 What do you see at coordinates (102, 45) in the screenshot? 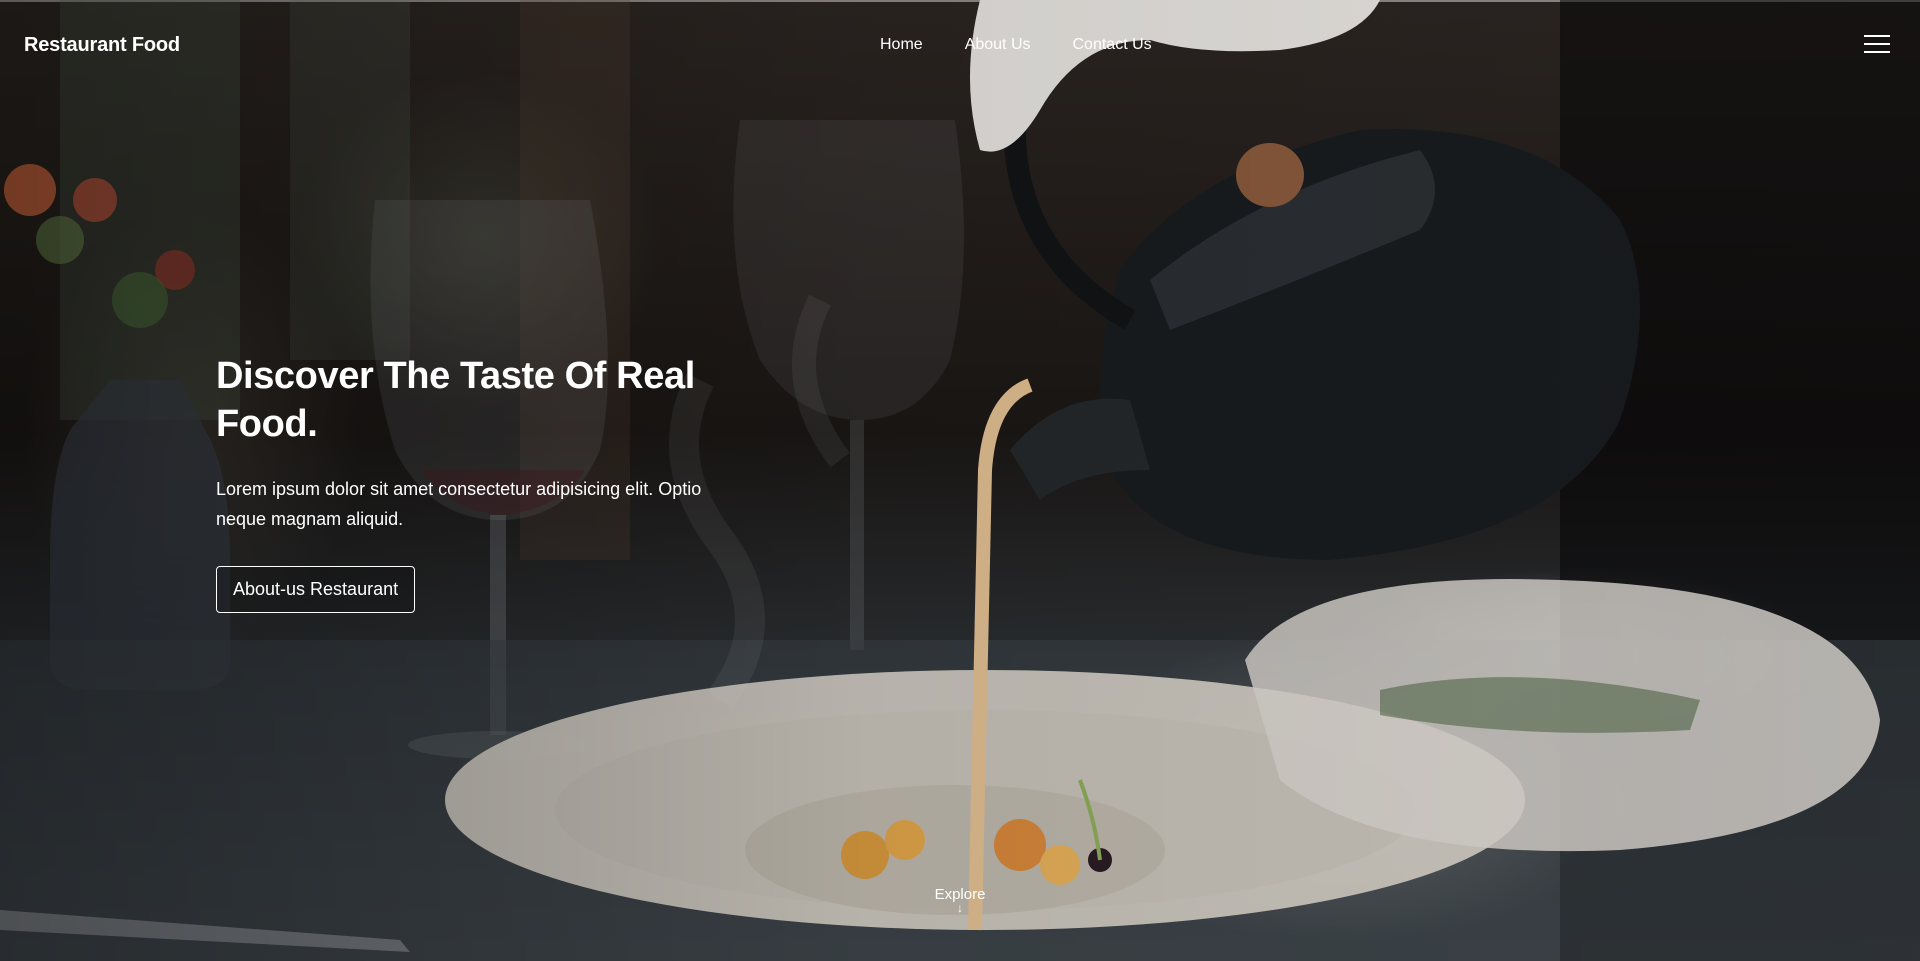
I see `brand-logo-link: Restaurant Food` at bounding box center [102, 45].